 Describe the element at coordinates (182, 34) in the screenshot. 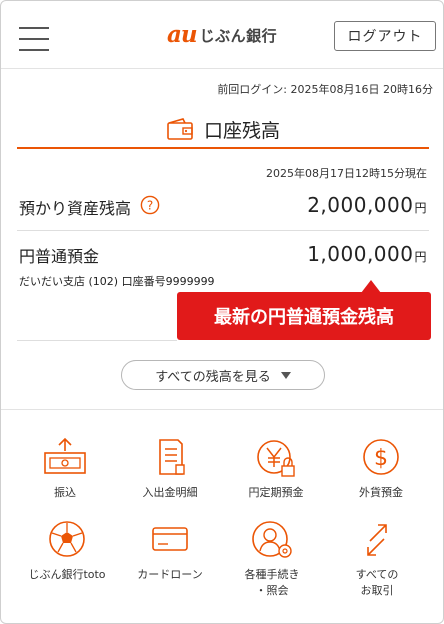

I see `logo-mark: au` at that location.